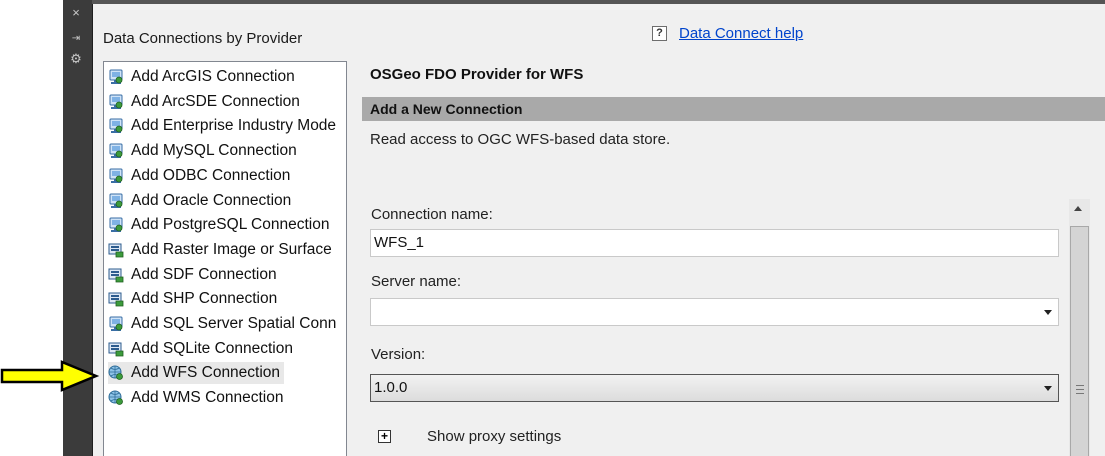 This screenshot has height=456, width=1105. I want to click on list-item: Add SQL Server Spatial Conn, so click(222, 324).